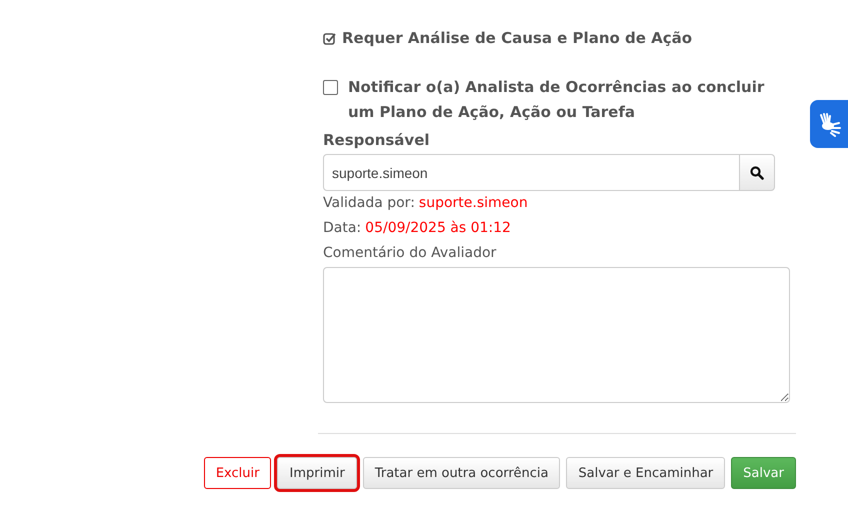  Describe the element at coordinates (377, 140) in the screenshot. I see `field-label: Responsável` at that location.